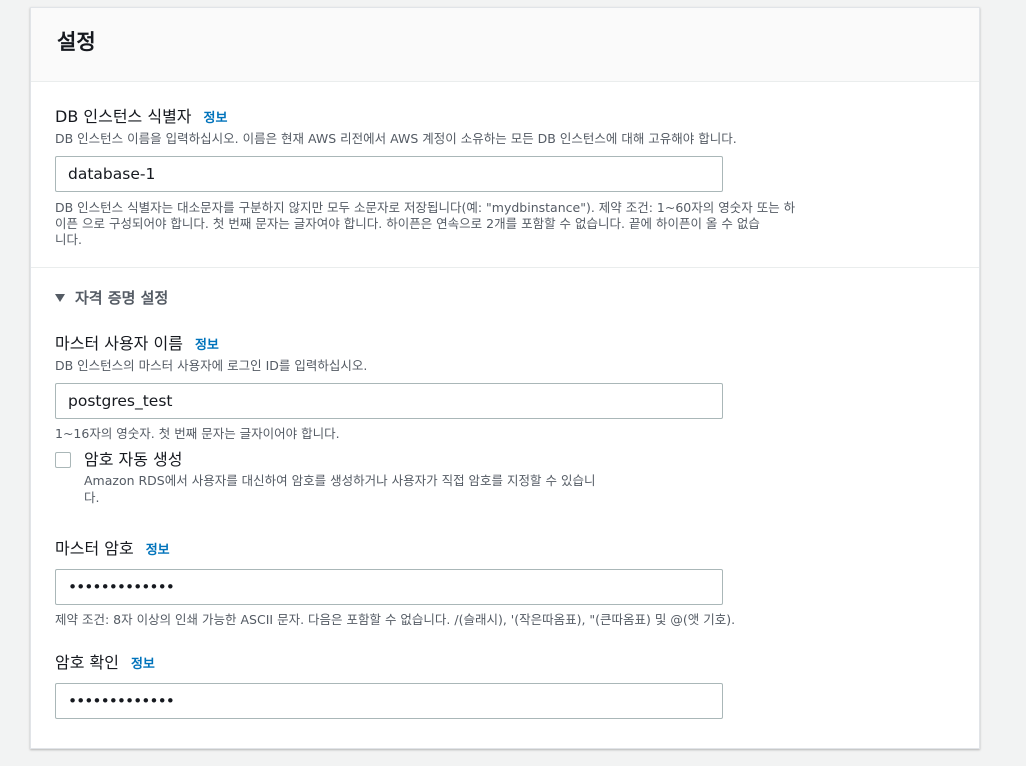 The image size is (1026, 766). What do you see at coordinates (87, 662) in the screenshot?
I see `confirm-password-label: 암호 확인` at bounding box center [87, 662].